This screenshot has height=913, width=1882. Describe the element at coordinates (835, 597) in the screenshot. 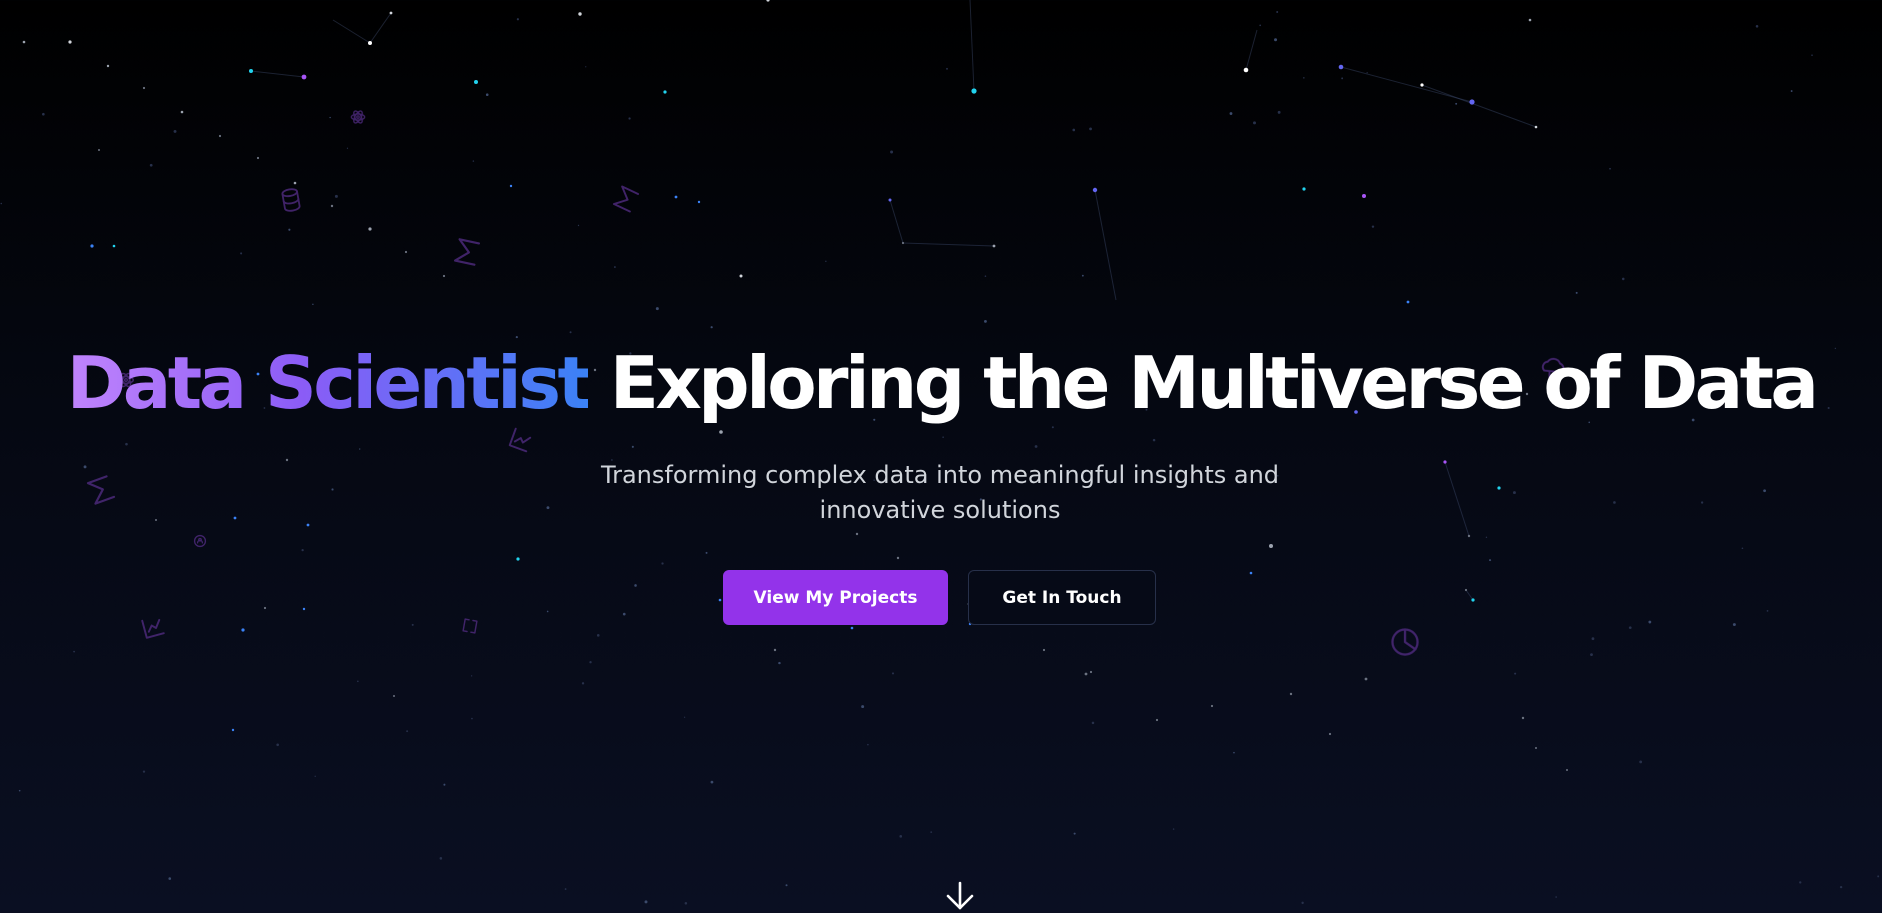

I see `view-projects-button: View My Projects` at that location.